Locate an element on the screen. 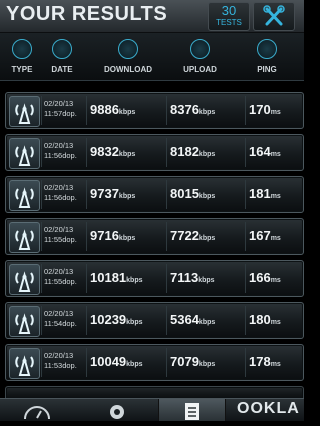 The height and width of the screenshot is (426, 320). tests-label: TESTS is located at coordinates (229, 22).